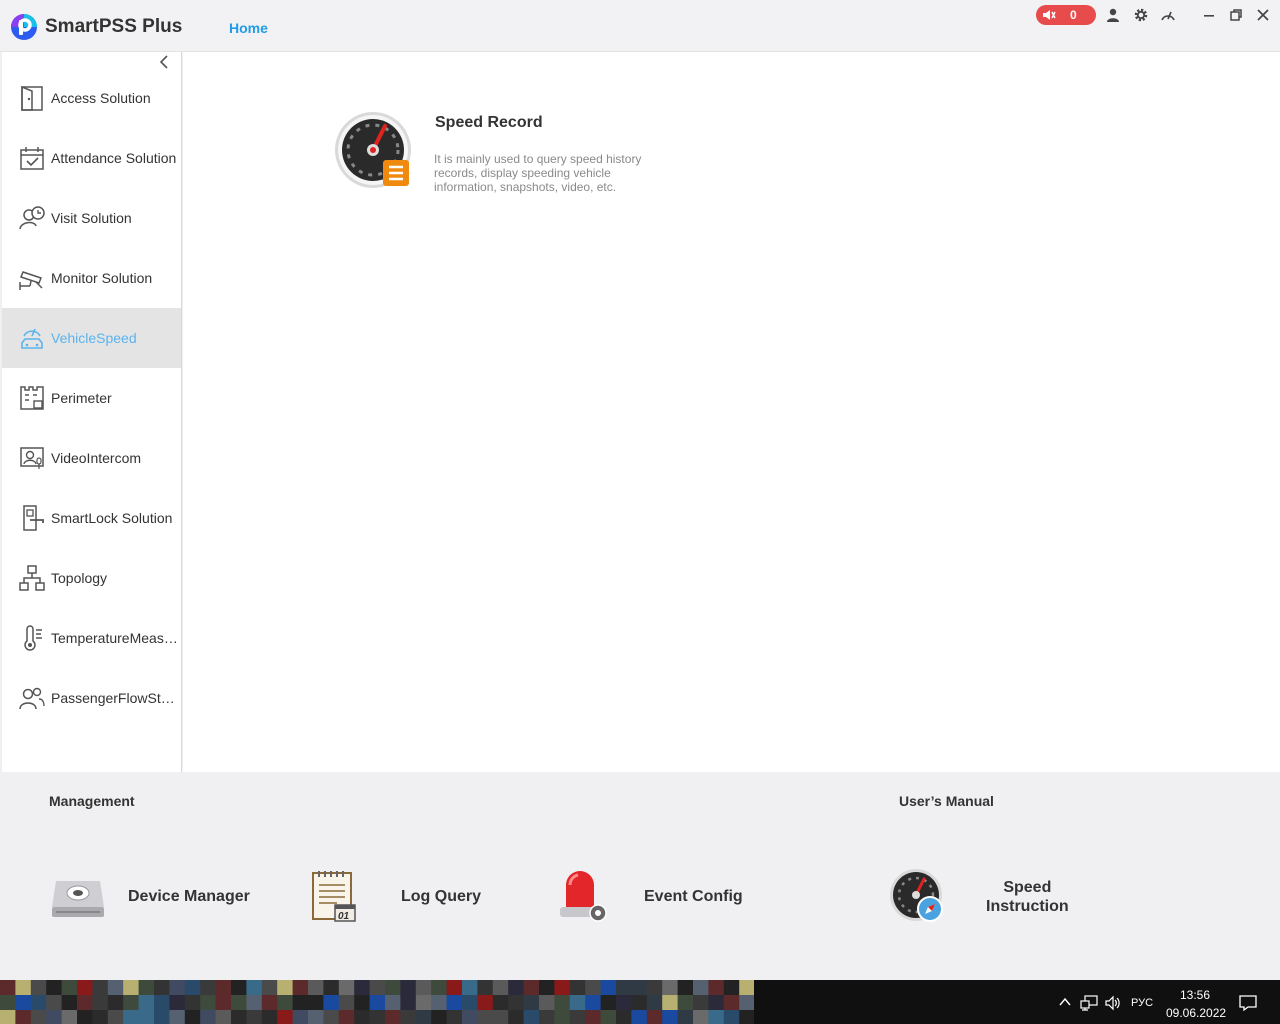  I want to click on sidebar-item-passengerflow-statistics: PassengerFlowStatistics, so click(91, 698).